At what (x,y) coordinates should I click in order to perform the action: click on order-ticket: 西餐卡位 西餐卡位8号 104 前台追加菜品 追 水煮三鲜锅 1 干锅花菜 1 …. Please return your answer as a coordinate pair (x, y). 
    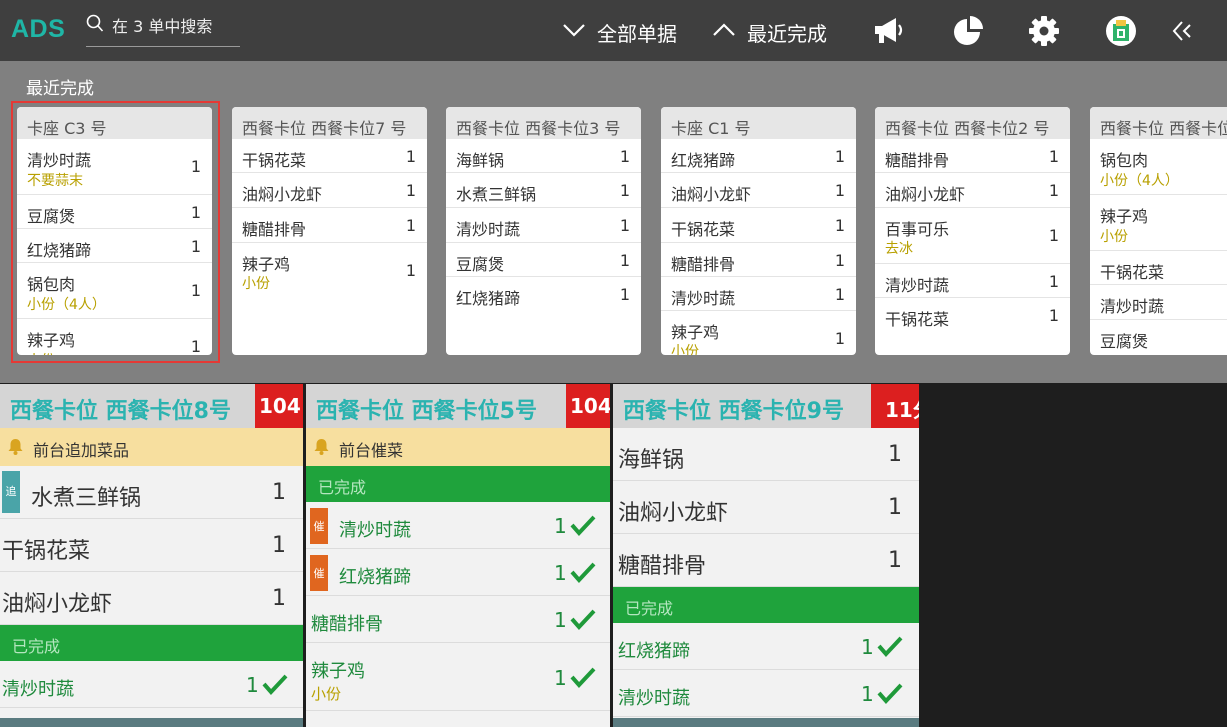
    Looking at the image, I should click on (151, 555).